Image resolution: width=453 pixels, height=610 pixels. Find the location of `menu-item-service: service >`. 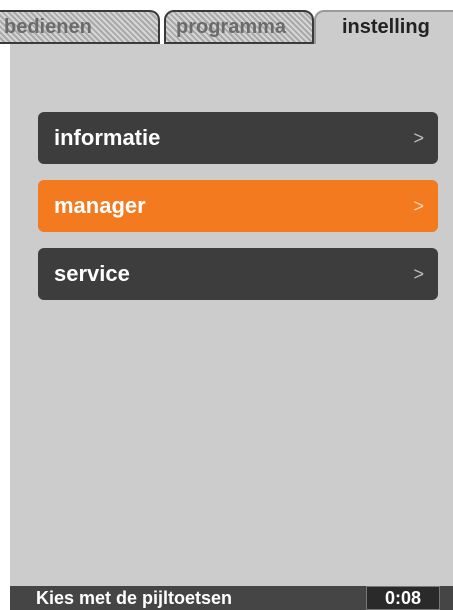

menu-item-service: service > is located at coordinates (238, 274).